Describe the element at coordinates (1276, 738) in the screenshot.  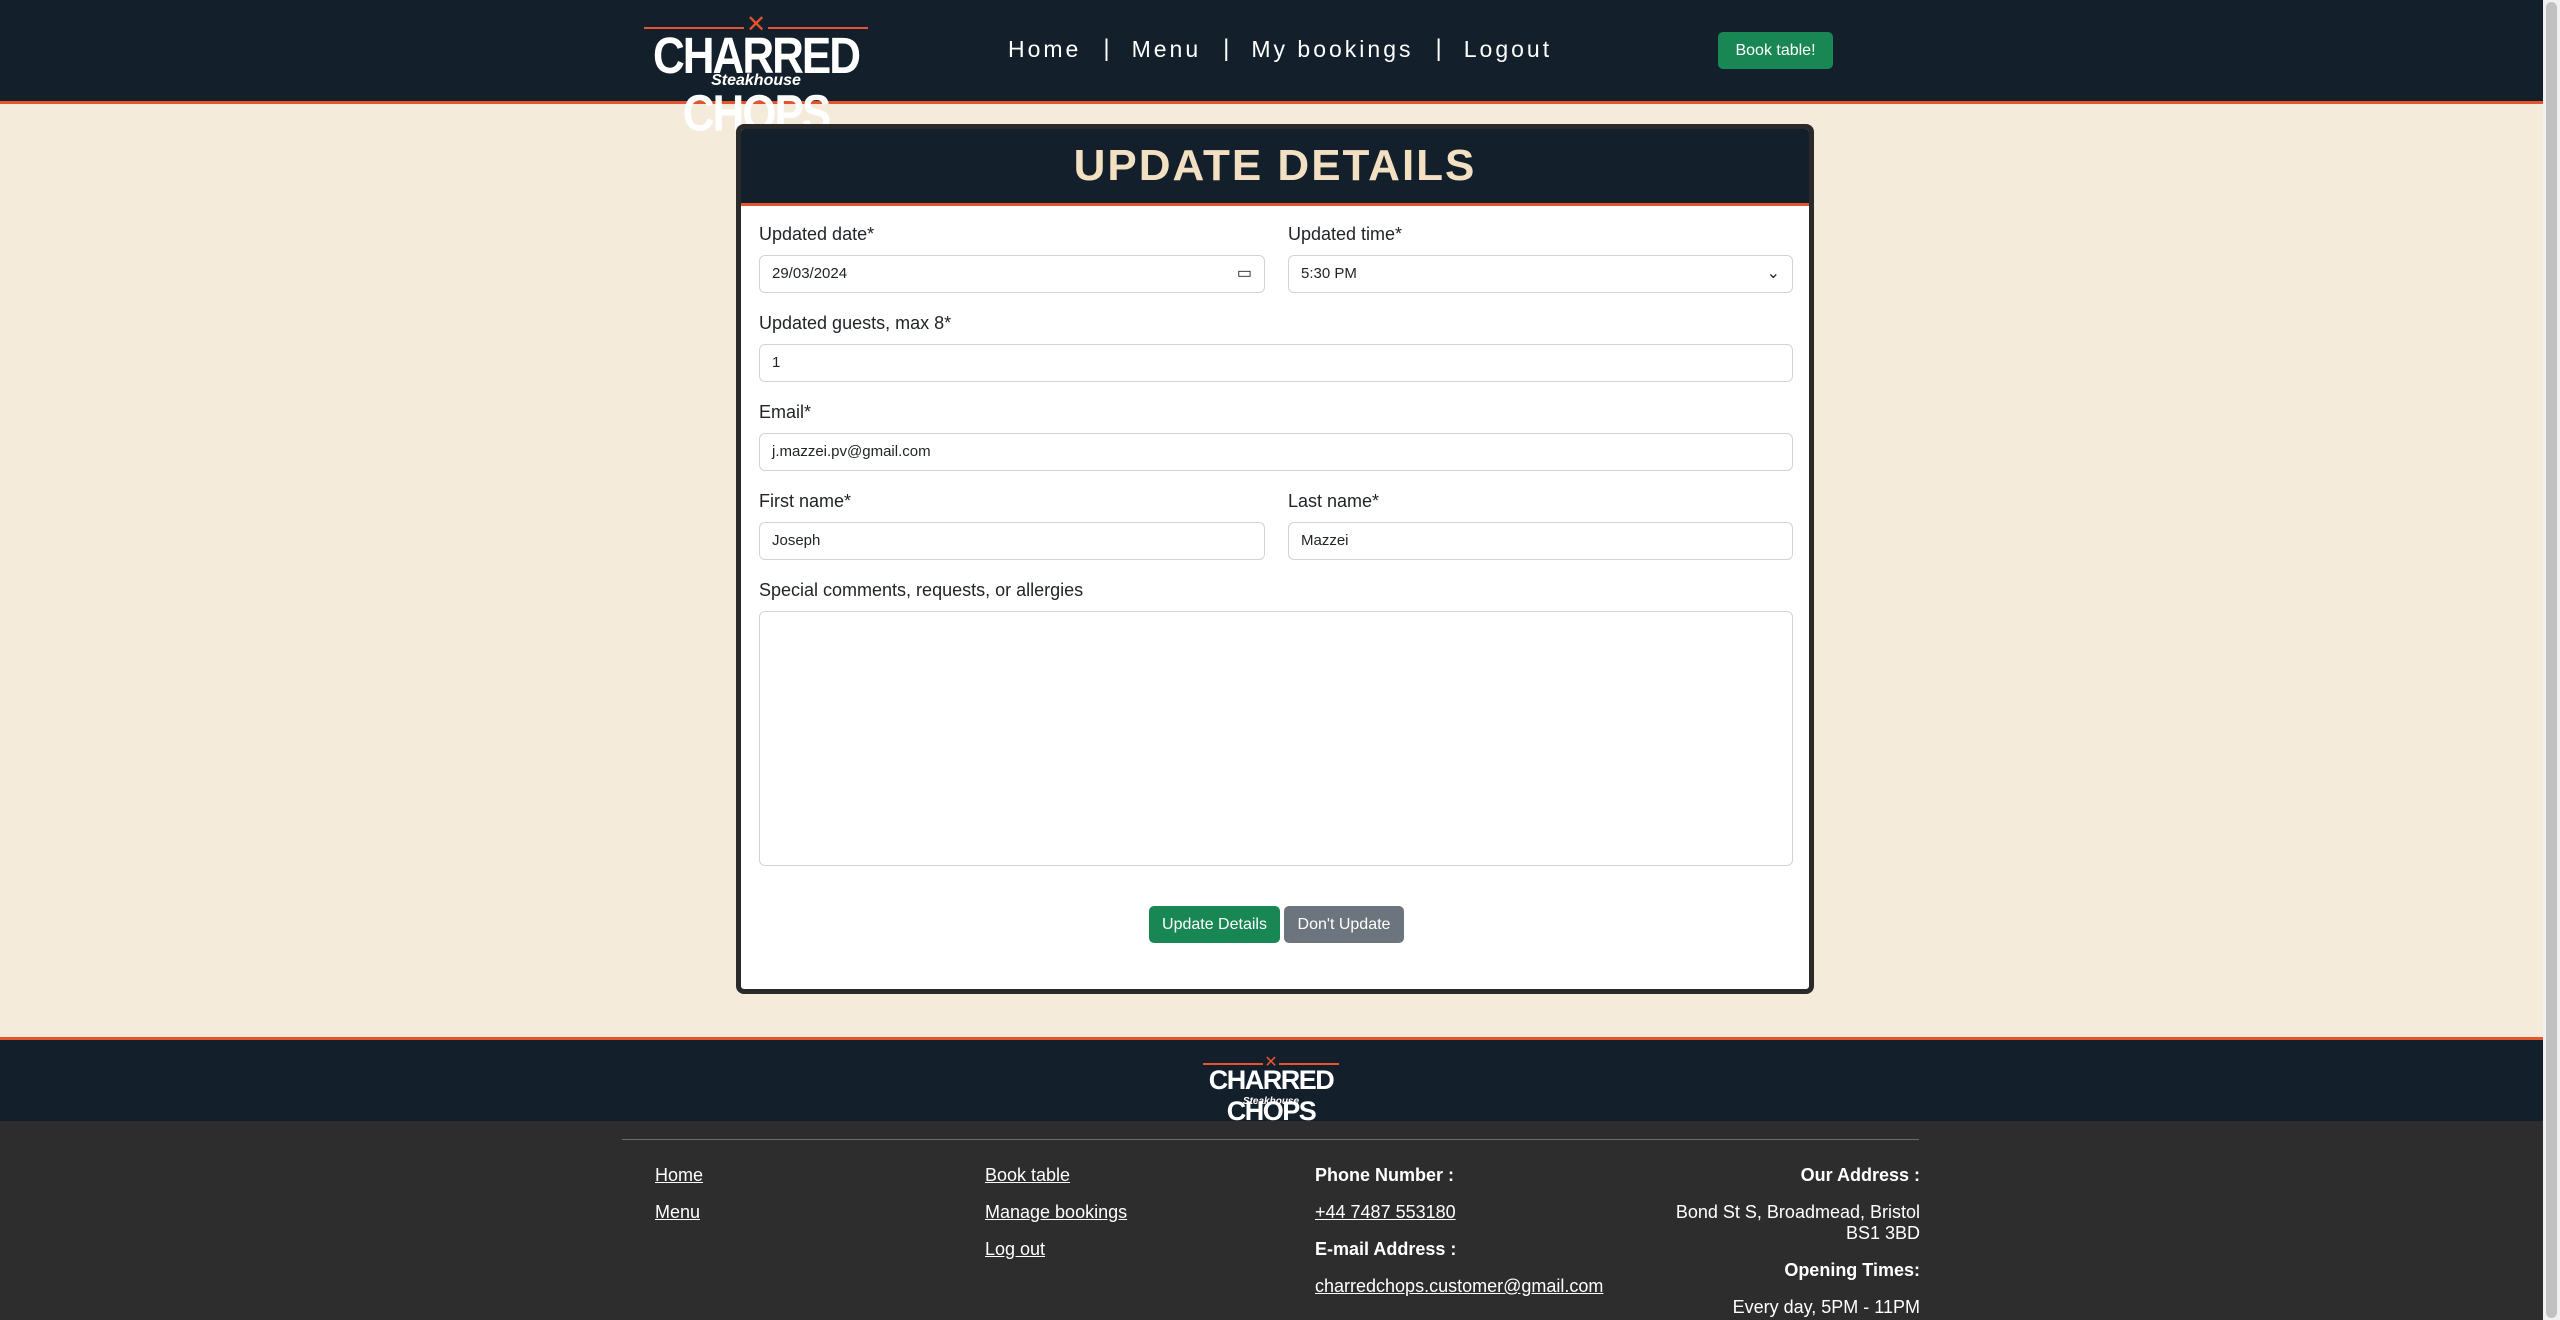
I see `comments-textarea` at that location.